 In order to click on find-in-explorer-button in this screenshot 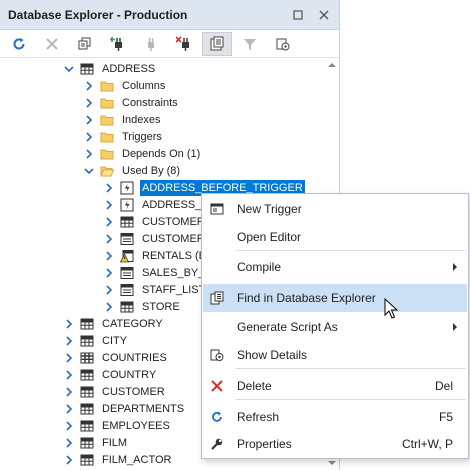, I will do `click(217, 43)`.